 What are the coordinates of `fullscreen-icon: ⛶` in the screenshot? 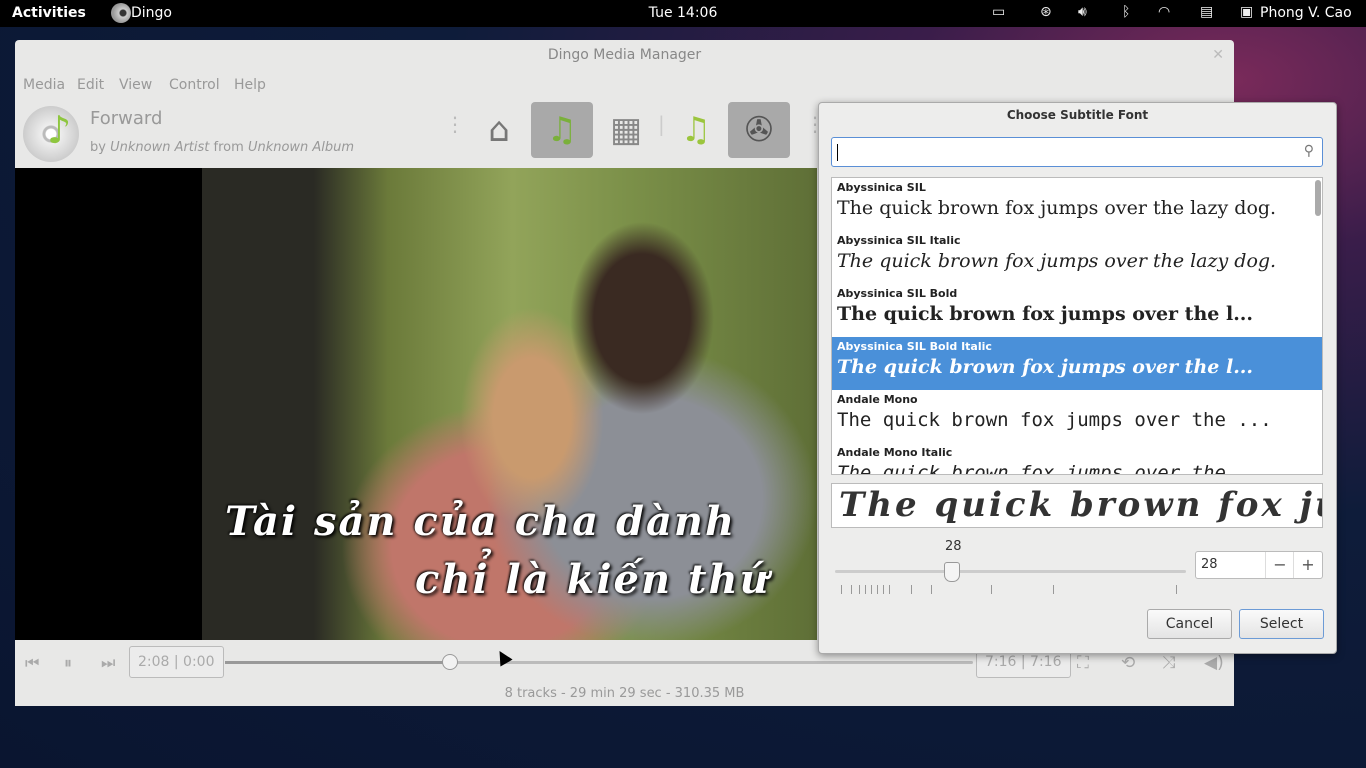 It's located at (1083, 663).